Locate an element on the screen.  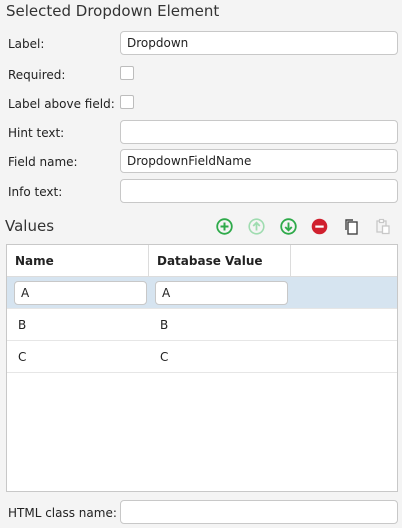
field-name-row: Field name: DropdownFieldName is located at coordinates (201, 163).